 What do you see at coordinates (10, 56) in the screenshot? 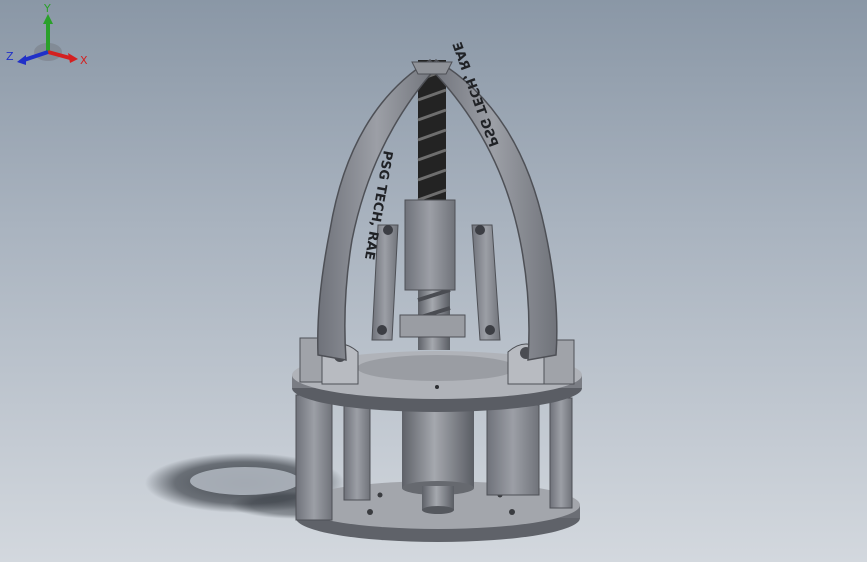
I see `z-axis-label: Z` at bounding box center [10, 56].